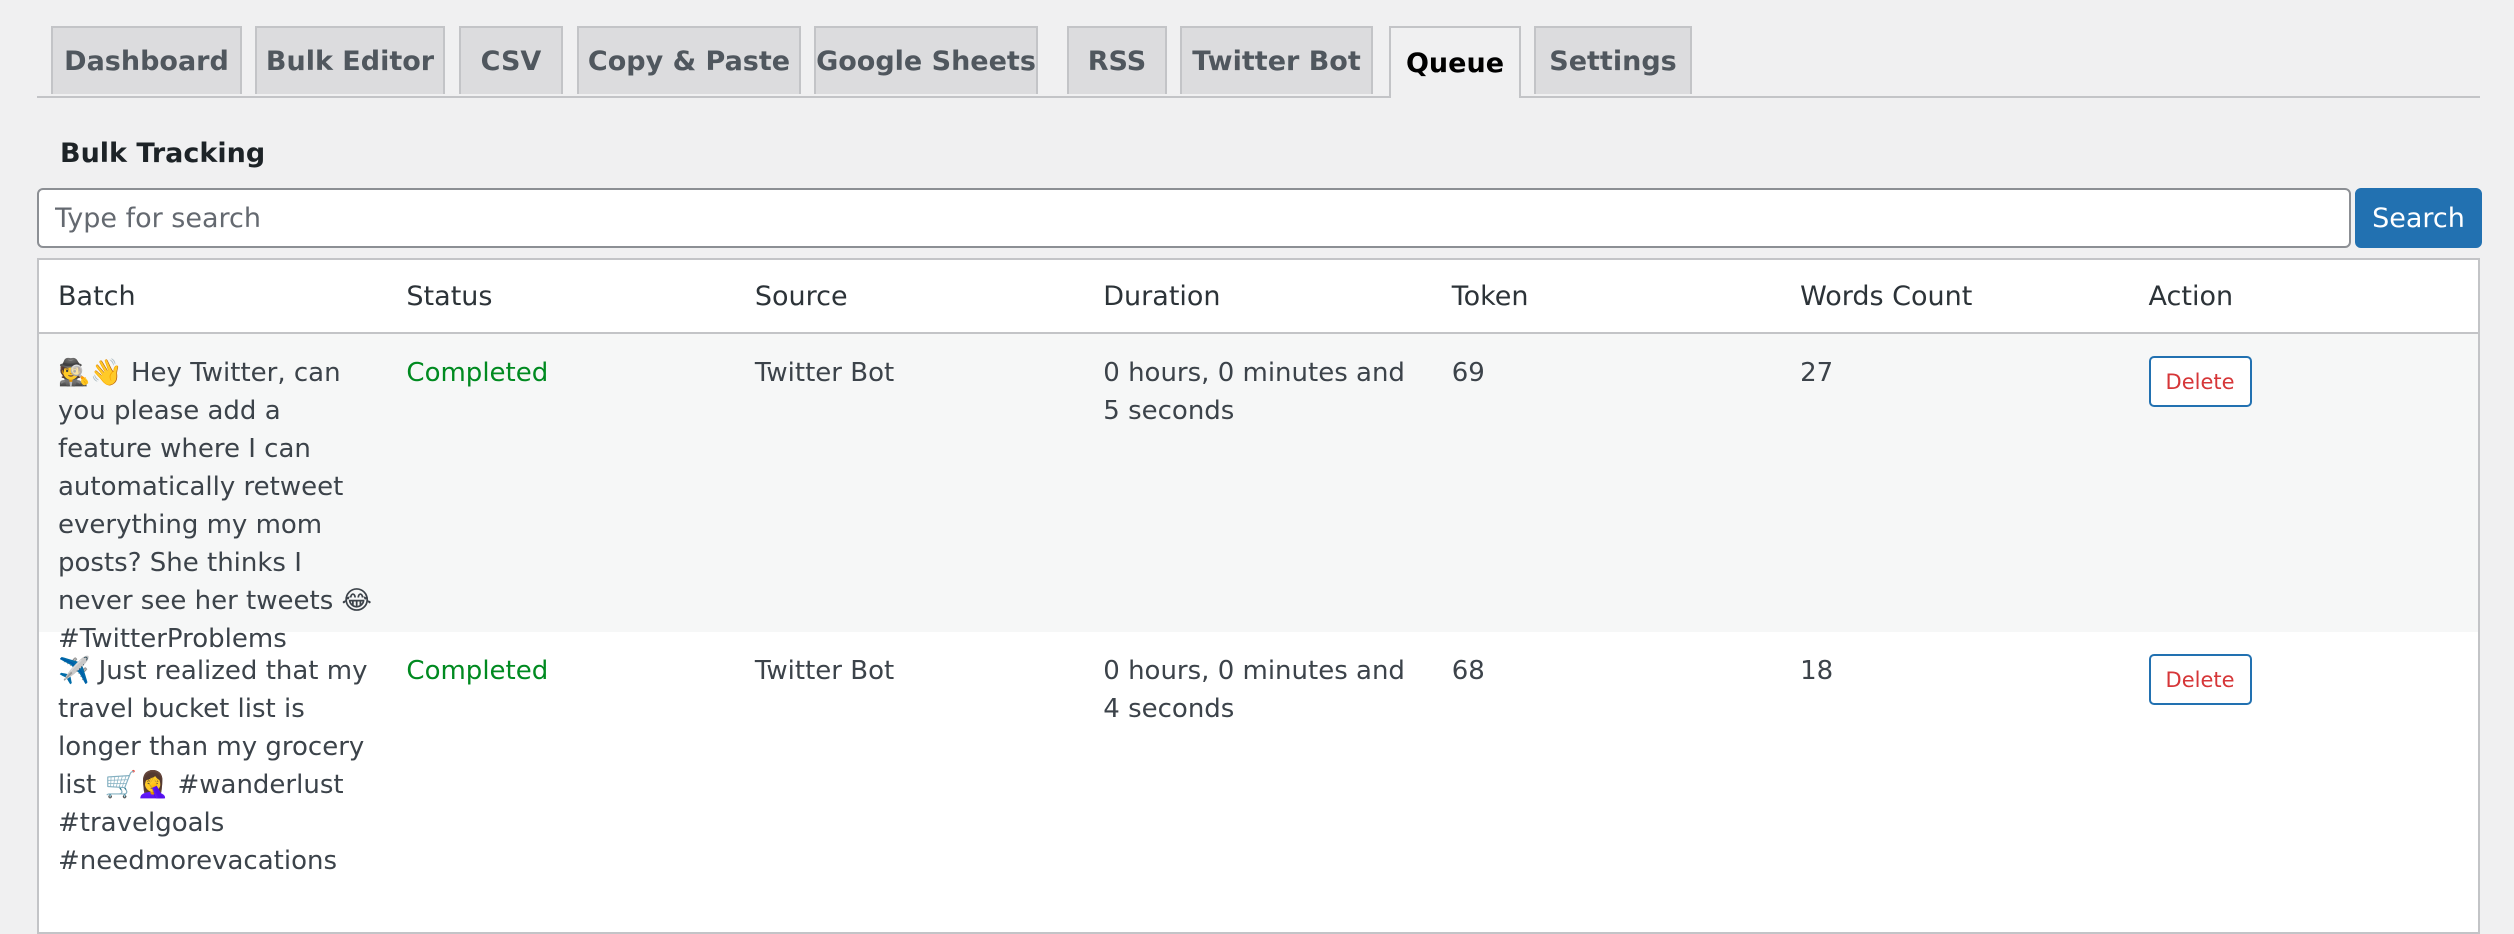  I want to click on tab-rss: RSS, so click(1117, 60).